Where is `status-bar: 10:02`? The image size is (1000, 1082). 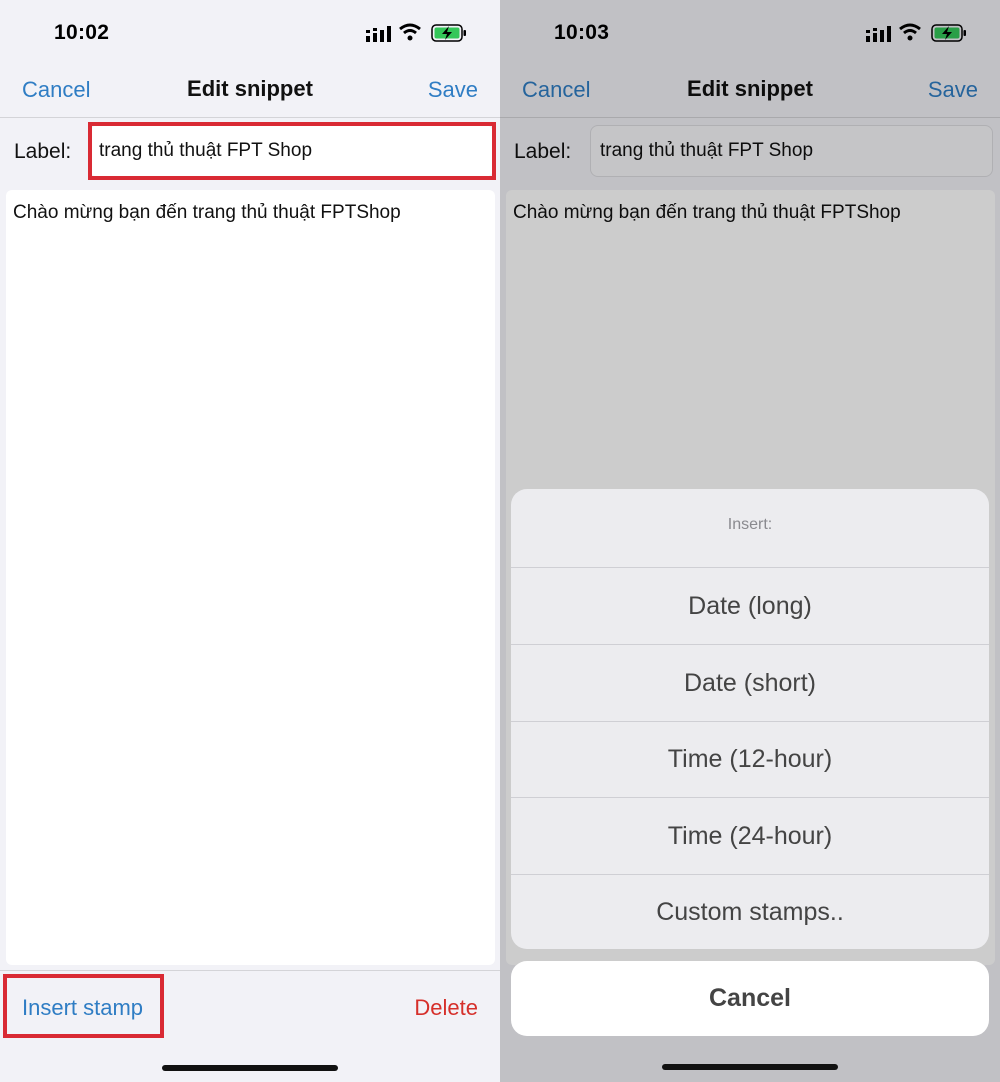
status-bar: 10:02 is located at coordinates (250, 33).